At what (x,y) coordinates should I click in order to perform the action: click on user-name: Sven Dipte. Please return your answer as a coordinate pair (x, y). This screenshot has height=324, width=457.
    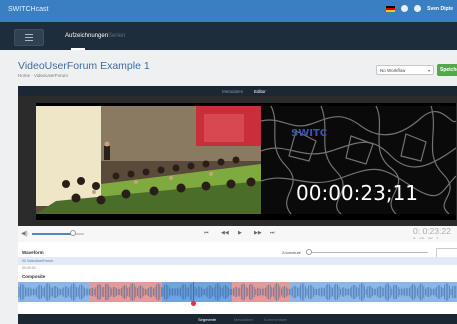
    Looking at the image, I should click on (440, 9).